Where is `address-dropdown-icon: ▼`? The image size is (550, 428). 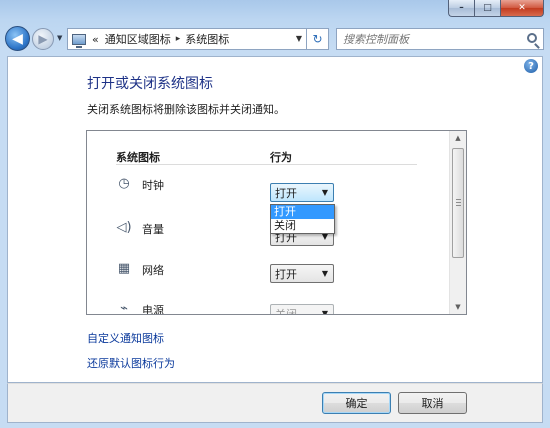
address-dropdown-icon: ▼ is located at coordinates (299, 38).